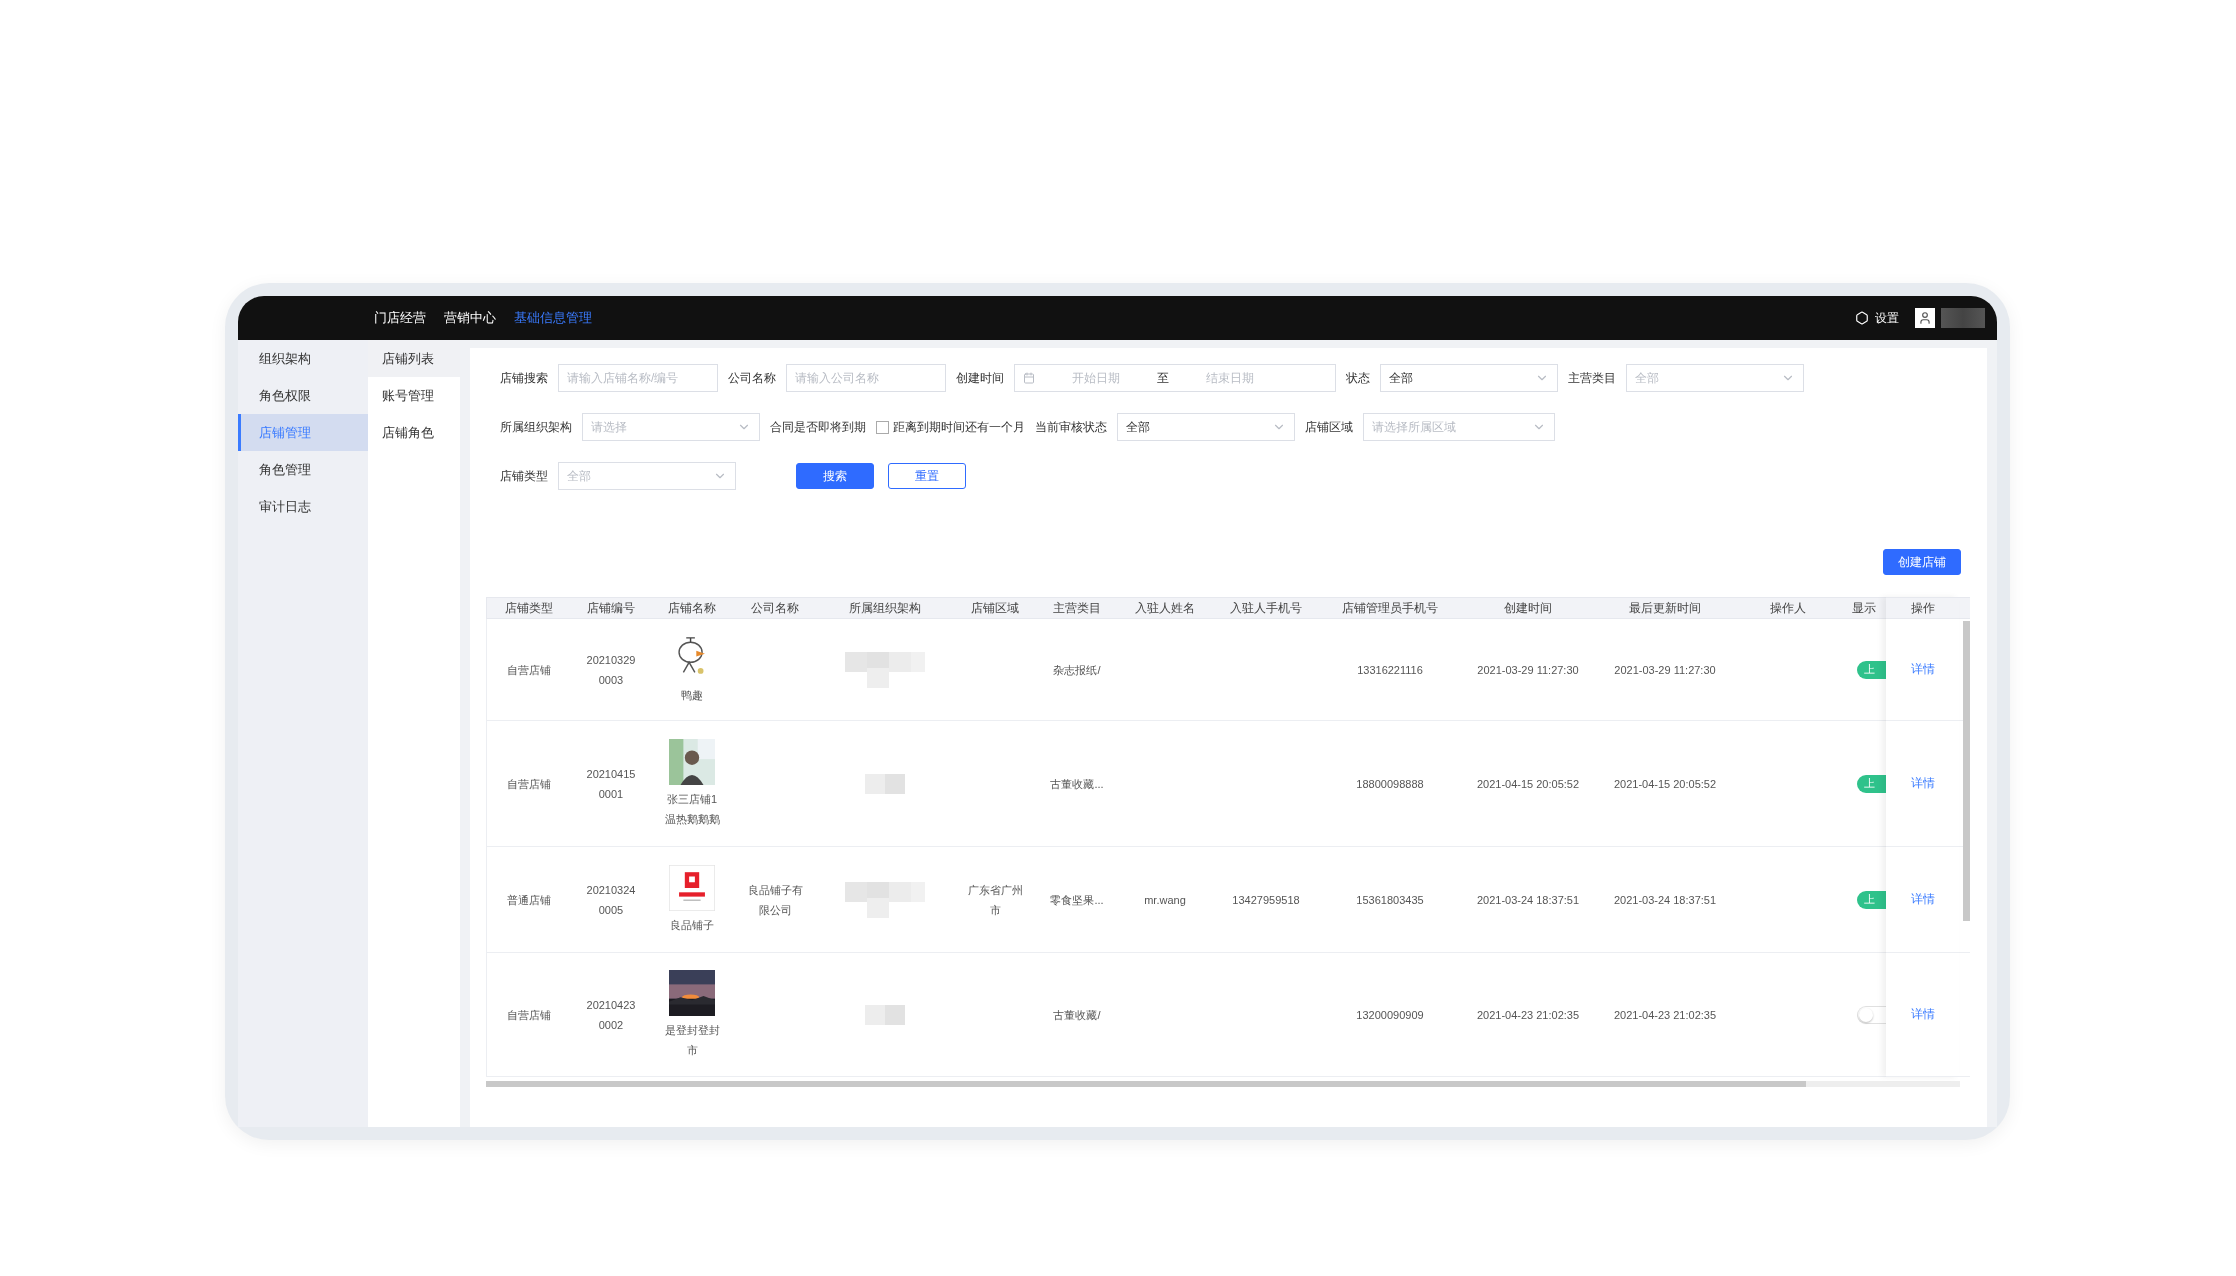  I want to click on column-header: 入驻人姓名, so click(1165, 608).